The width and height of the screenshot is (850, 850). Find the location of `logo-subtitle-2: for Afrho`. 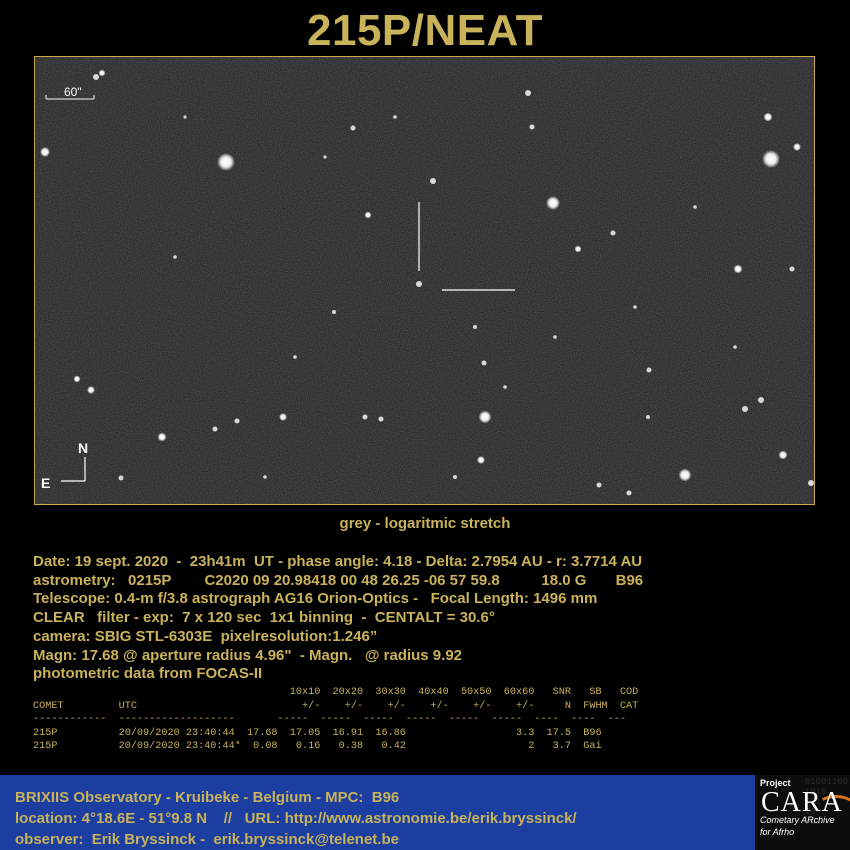

logo-subtitle-2: for Afrho is located at coordinates (777, 832).